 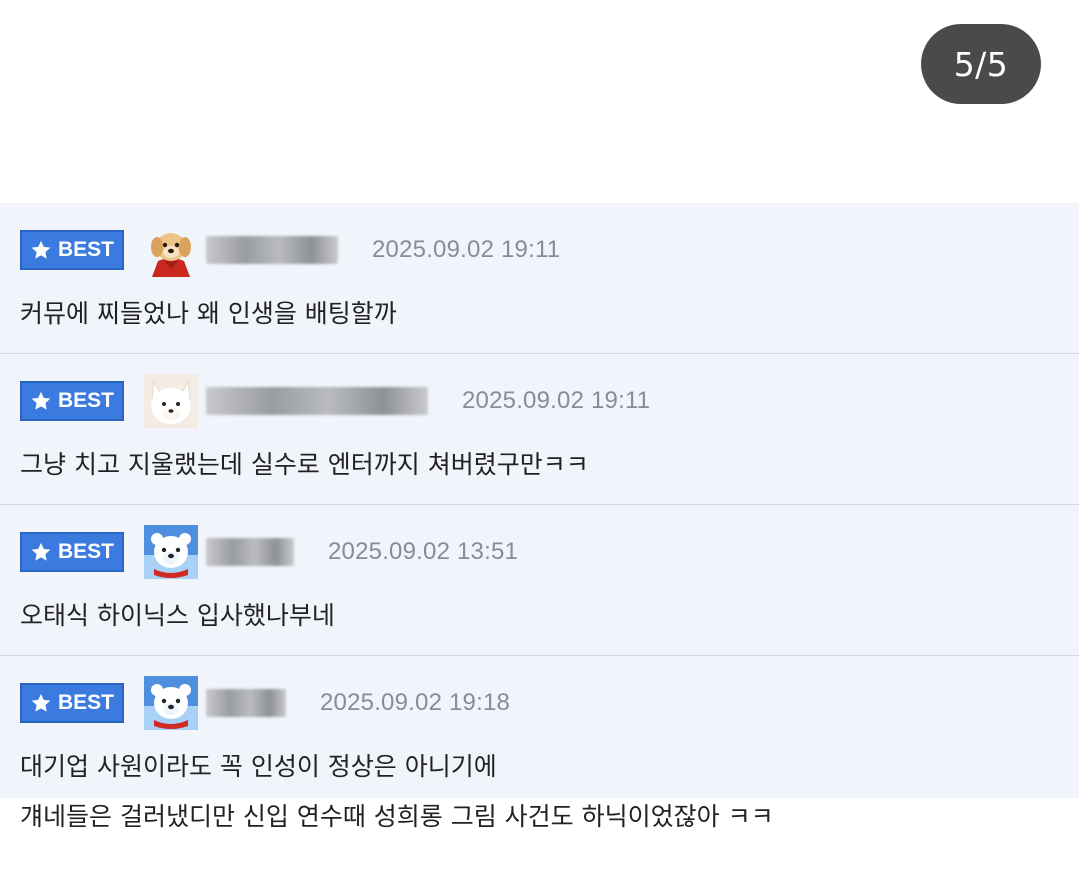 What do you see at coordinates (397, 816) in the screenshot?
I see `comment-line: 걔네들은 걸러냈디만 신입 연수때 성희롱 그림 사건도 하닉이었잖아 ㅋㅋ` at bounding box center [397, 816].